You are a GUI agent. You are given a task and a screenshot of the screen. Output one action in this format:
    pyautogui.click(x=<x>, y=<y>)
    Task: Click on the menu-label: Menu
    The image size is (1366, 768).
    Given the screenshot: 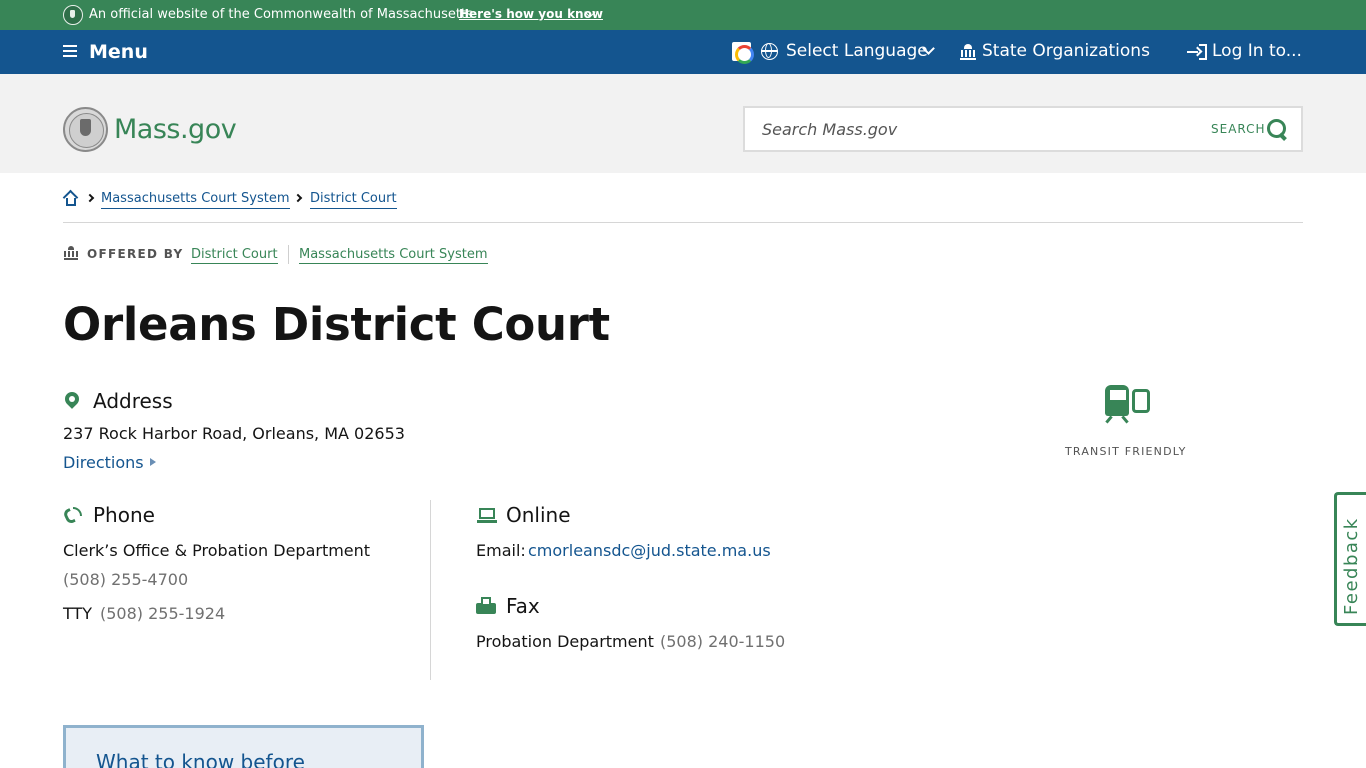 What is the action you would take?
    pyautogui.click(x=118, y=52)
    